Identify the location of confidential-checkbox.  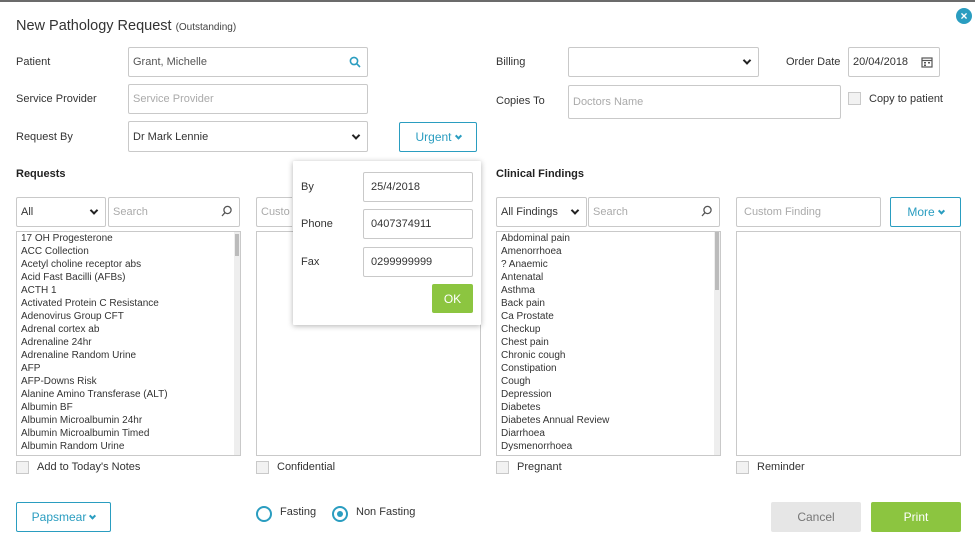
(262, 467).